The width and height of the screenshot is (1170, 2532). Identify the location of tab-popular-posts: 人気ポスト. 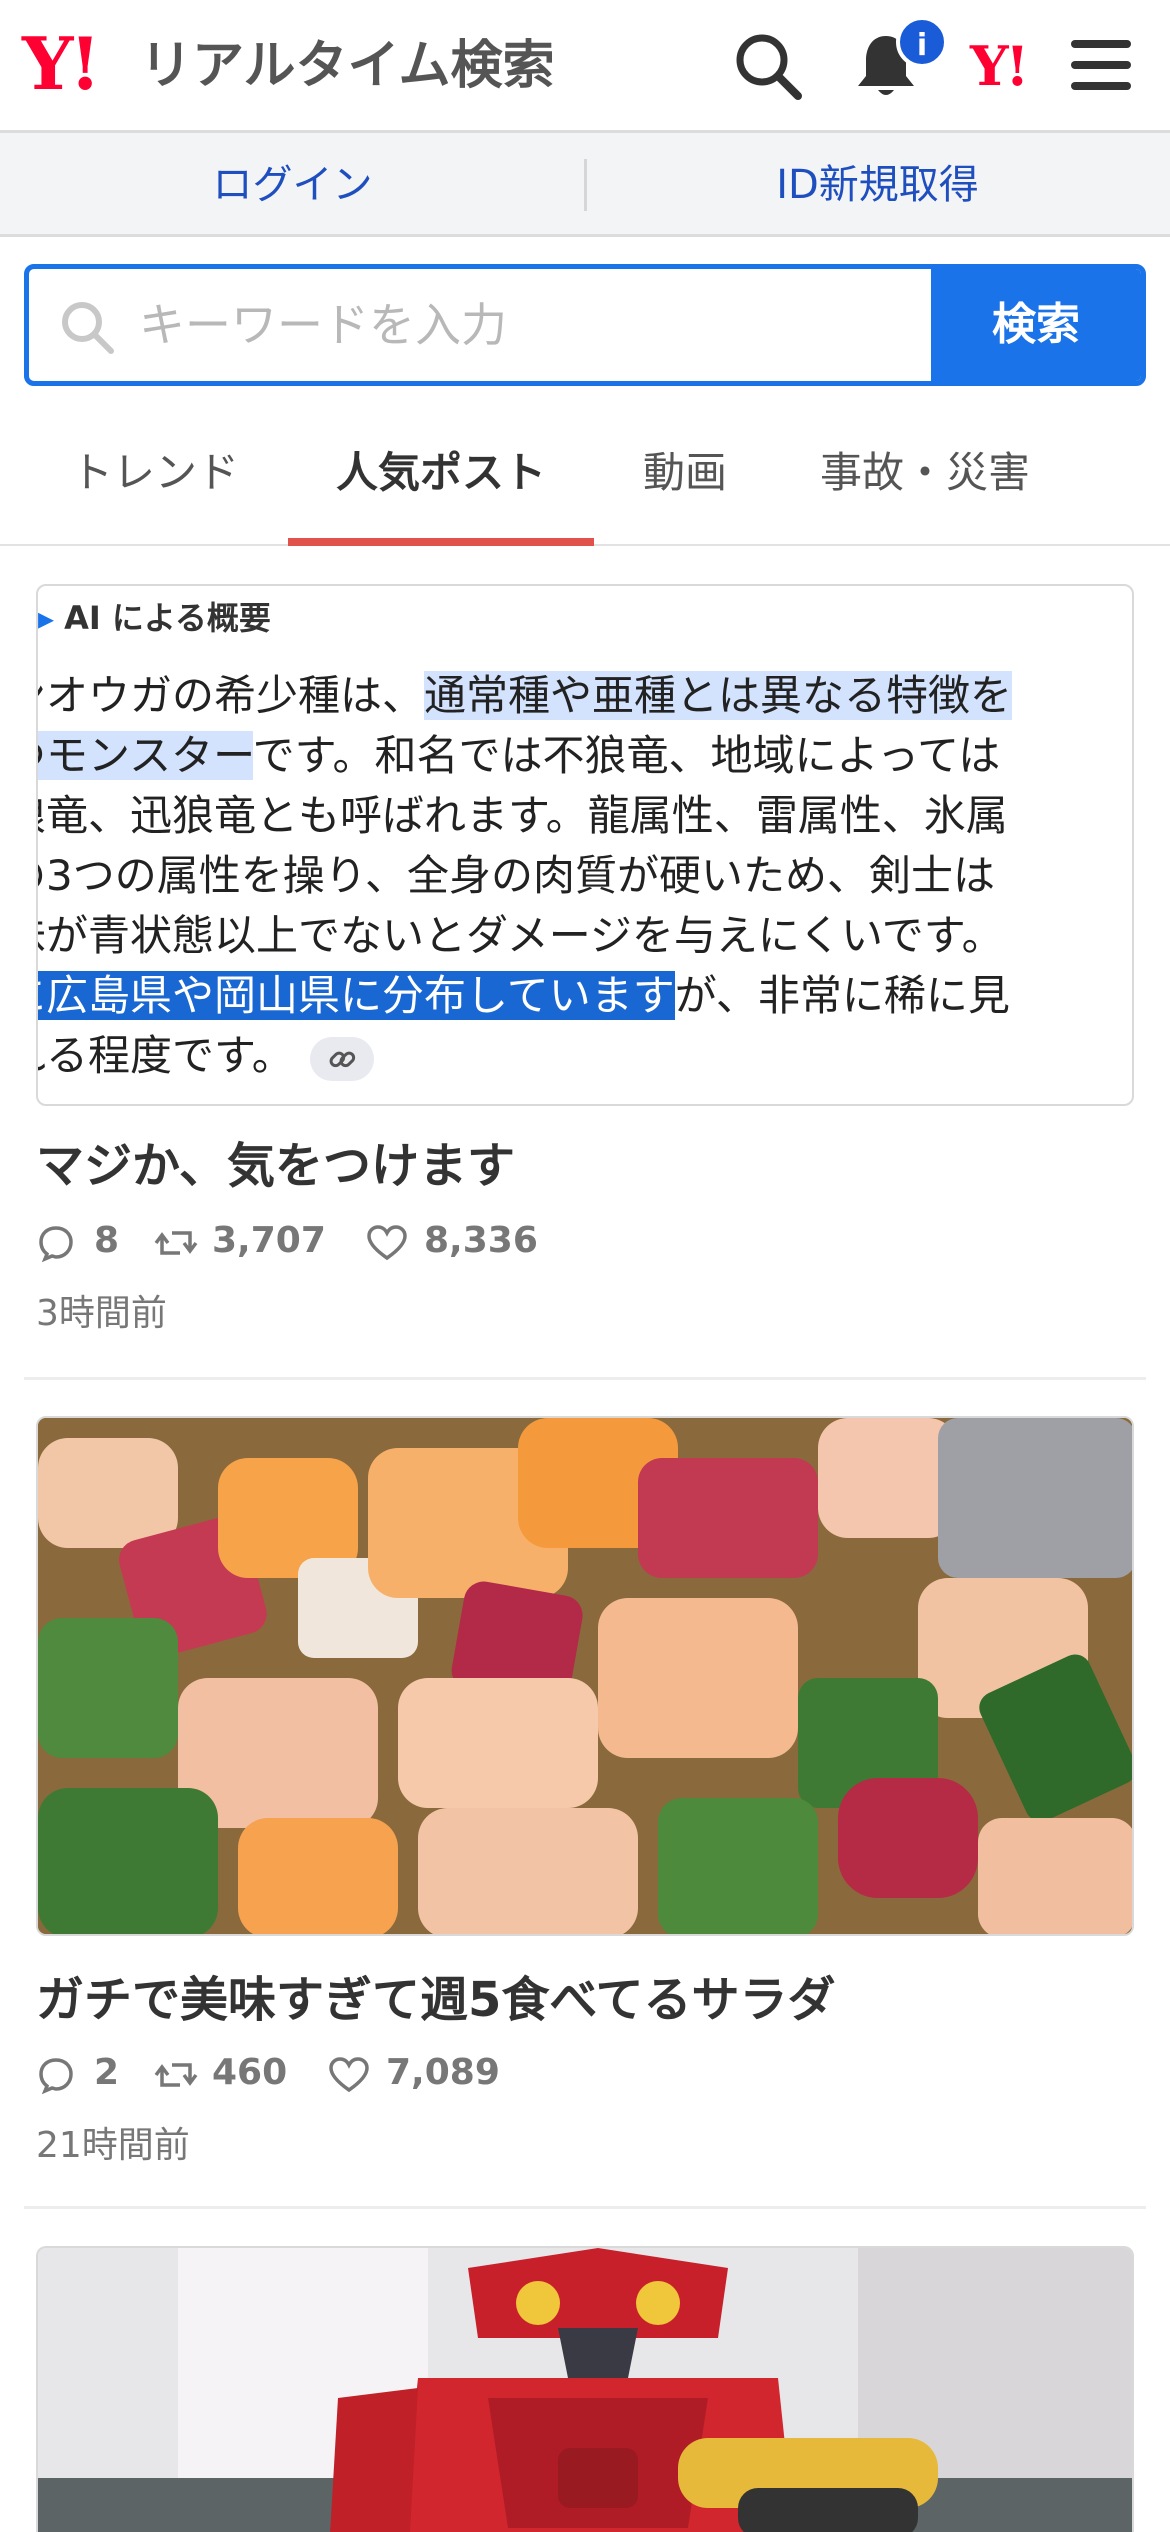
(441, 478).